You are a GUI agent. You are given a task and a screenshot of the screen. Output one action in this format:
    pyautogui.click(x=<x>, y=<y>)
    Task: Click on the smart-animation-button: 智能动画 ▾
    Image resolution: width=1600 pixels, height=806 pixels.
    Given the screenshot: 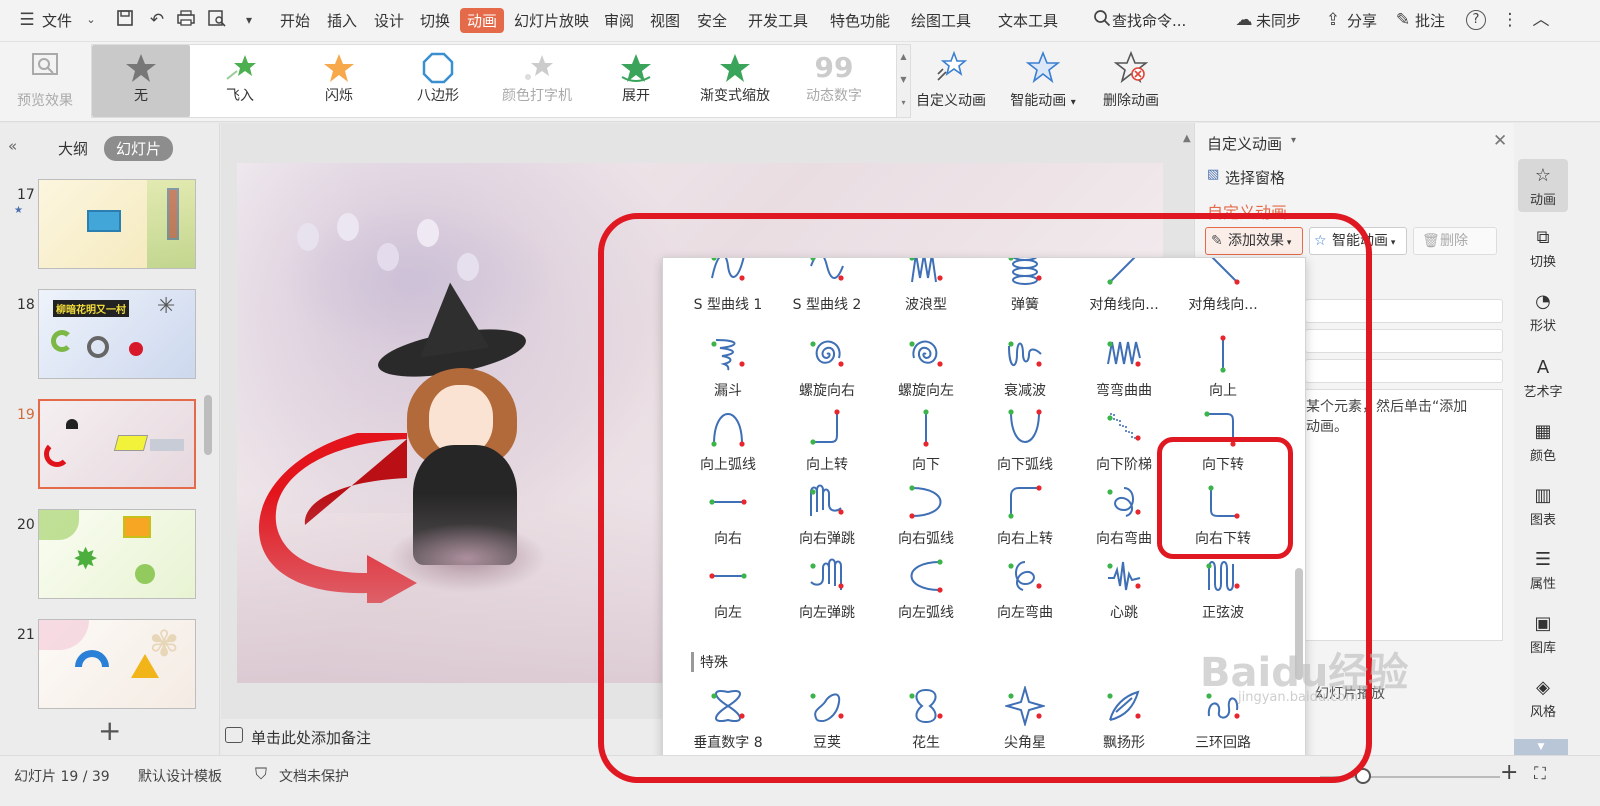 What is the action you would take?
    pyautogui.click(x=1043, y=78)
    